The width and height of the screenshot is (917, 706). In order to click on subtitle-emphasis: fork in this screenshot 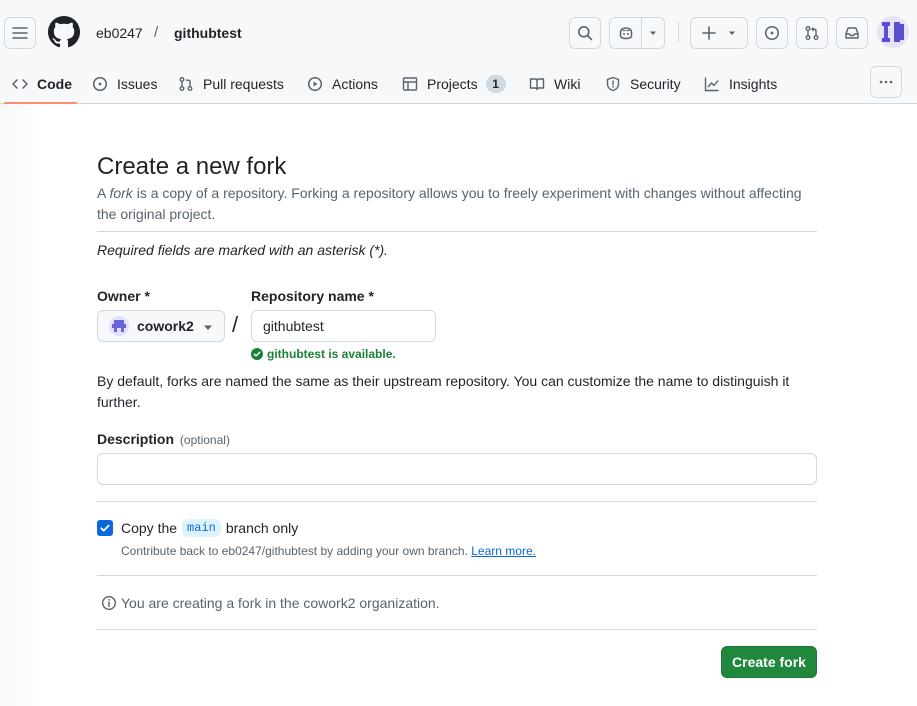, I will do `click(121, 193)`.